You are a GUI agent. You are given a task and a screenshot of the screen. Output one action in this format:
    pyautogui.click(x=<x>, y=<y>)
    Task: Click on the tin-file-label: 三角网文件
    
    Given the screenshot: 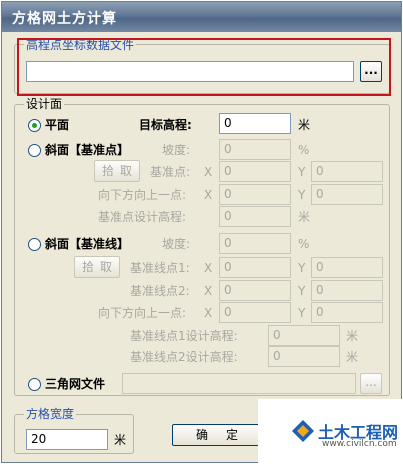 What is the action you would take?
    pyautogui.click(x=75, y=384)
    